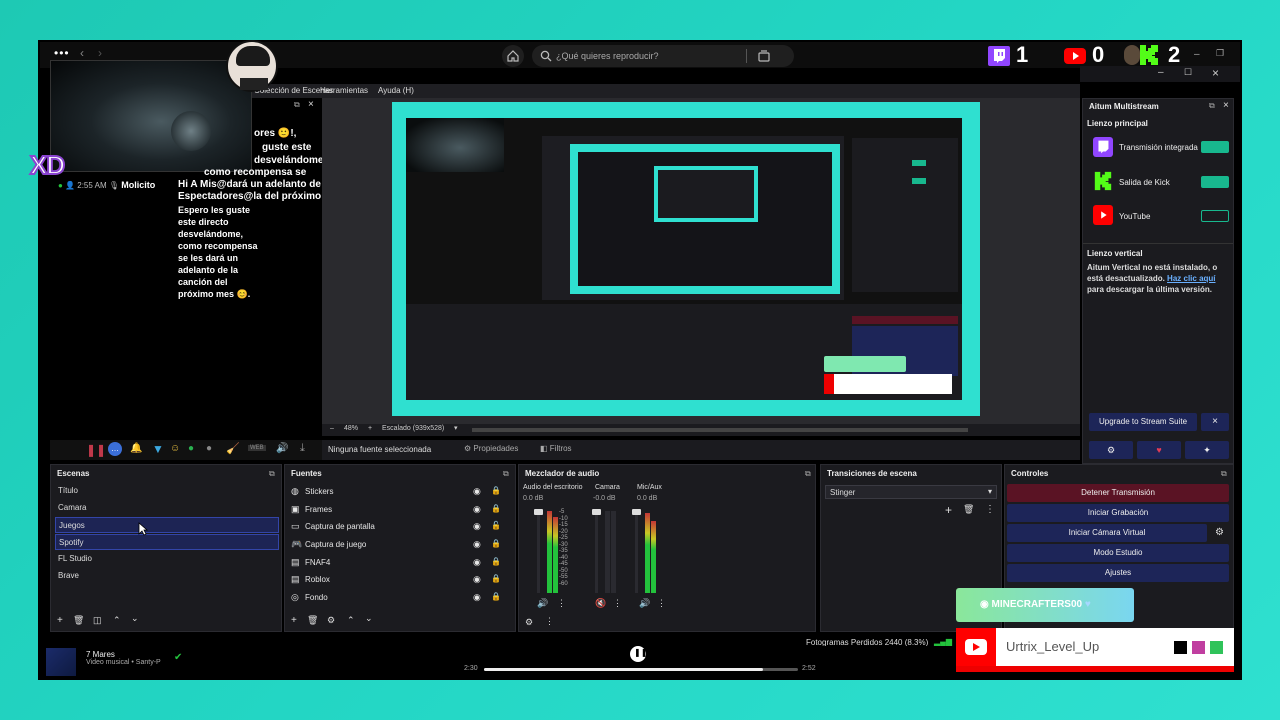 This screenshot has width=1280, height=720. Describe the element at coordinates (61, 662) in the screenshot. I see `album-art` at that location.